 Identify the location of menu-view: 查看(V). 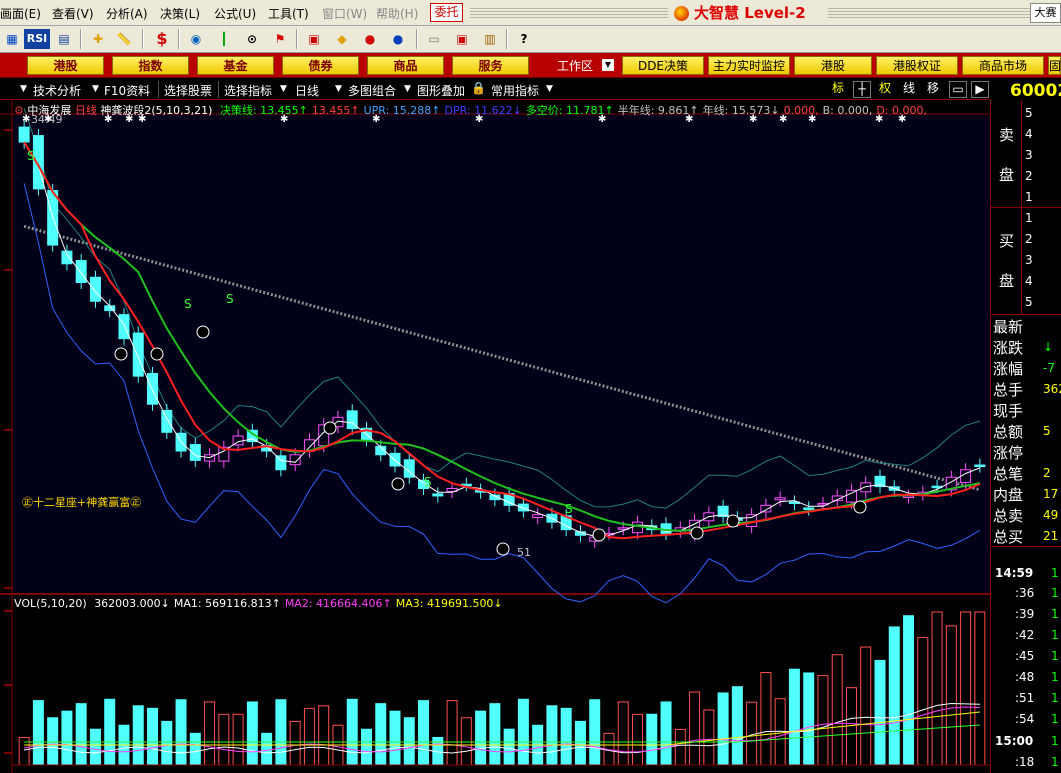
(73, 13).